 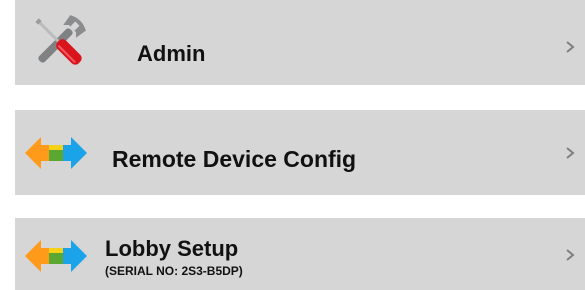 What do you see at coordinates (171, 53) in the screenshot?
I see `menu-item-label: Admin` at bounding box center [171, 53].